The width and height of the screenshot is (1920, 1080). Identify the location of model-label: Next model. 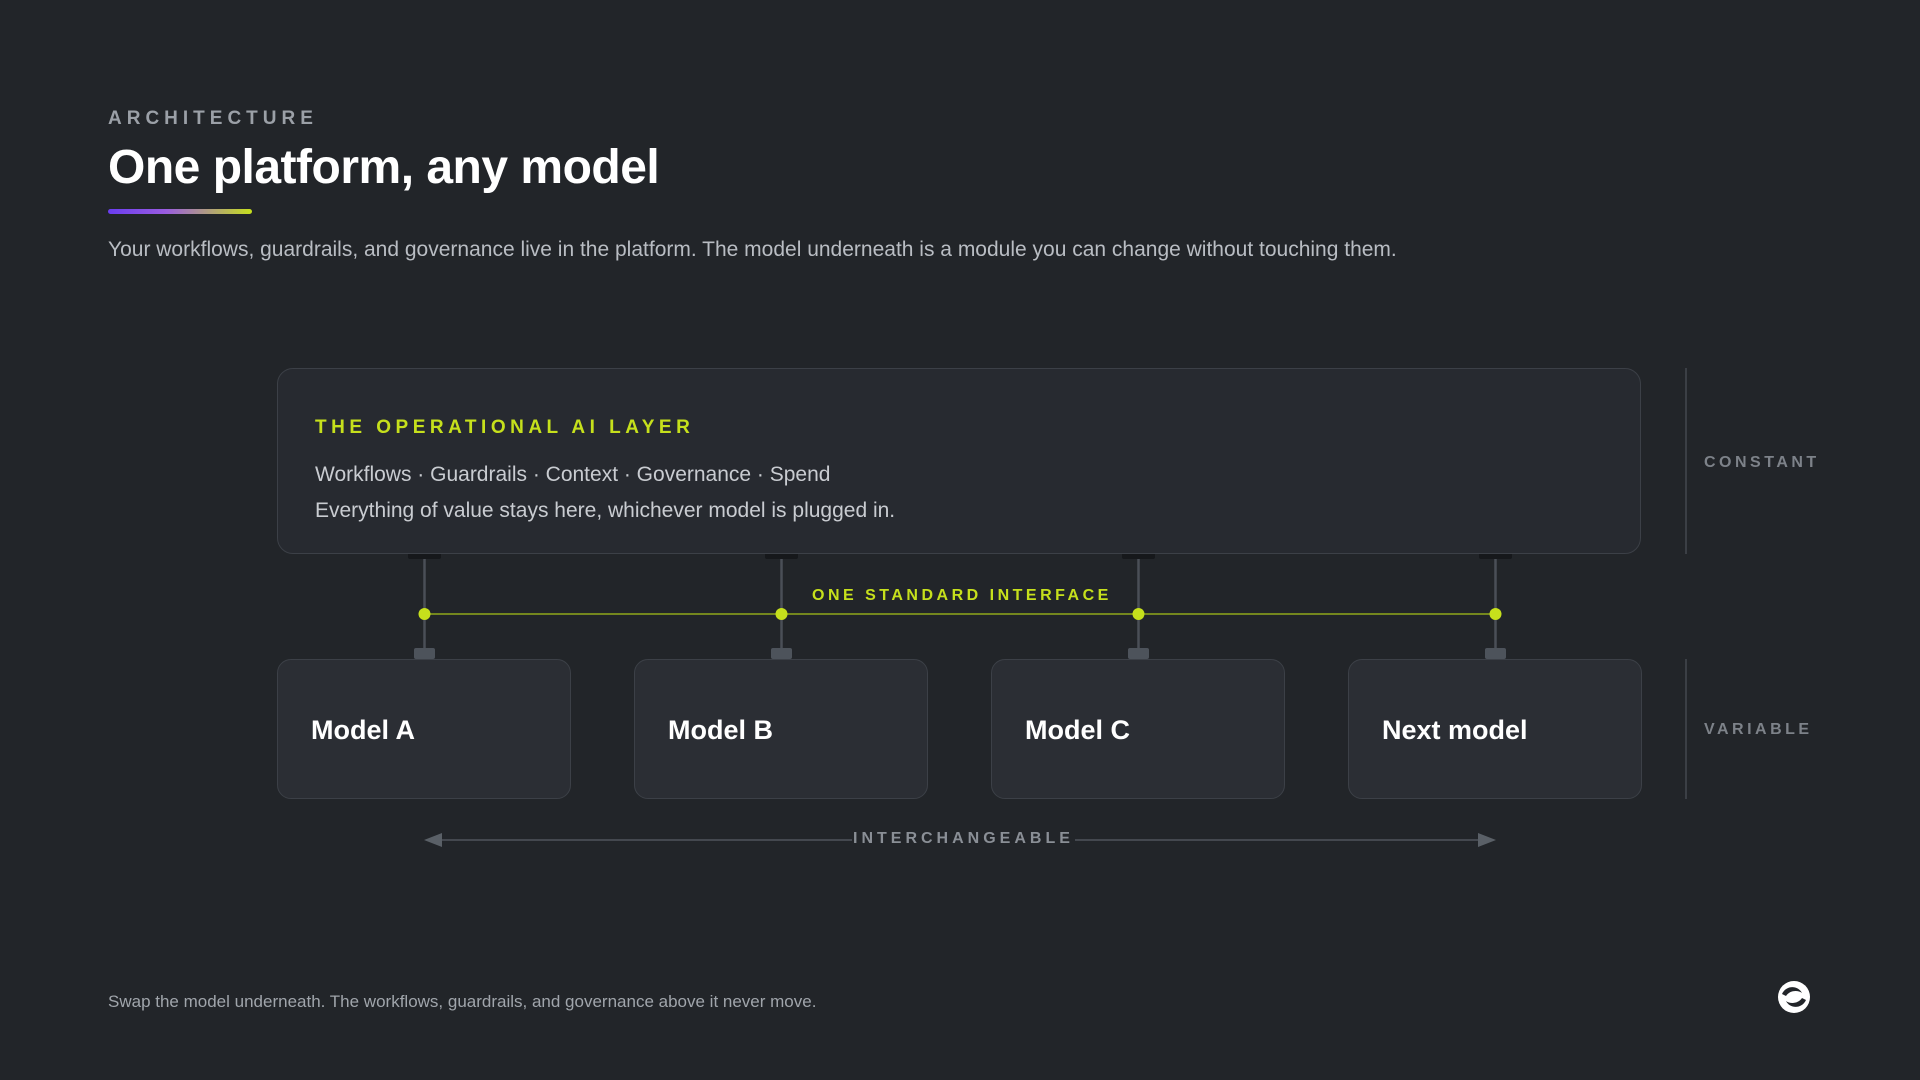
(1455, 730).